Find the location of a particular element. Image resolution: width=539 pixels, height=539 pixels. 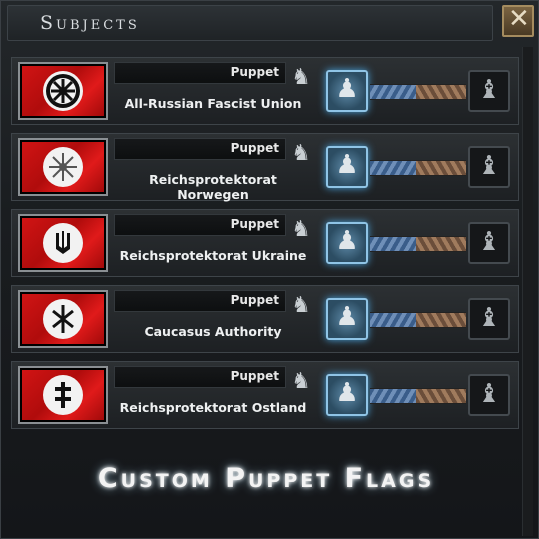

subject-row: Puppet ♞ Reichsprotektorat Ostland ♟ ♝ is located at coordinates (265, 395).